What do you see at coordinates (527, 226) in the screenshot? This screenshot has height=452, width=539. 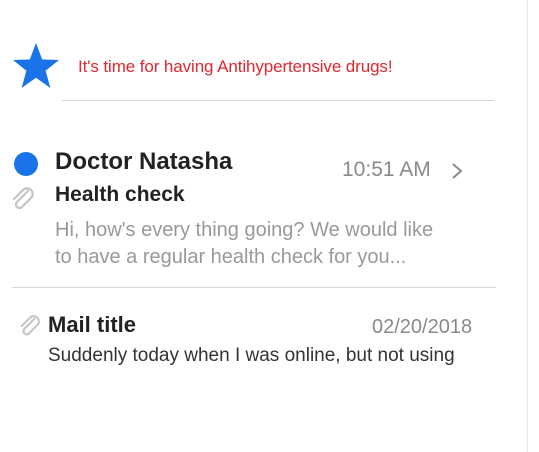 I see `panel-edge` at bounding box center [527, 226].